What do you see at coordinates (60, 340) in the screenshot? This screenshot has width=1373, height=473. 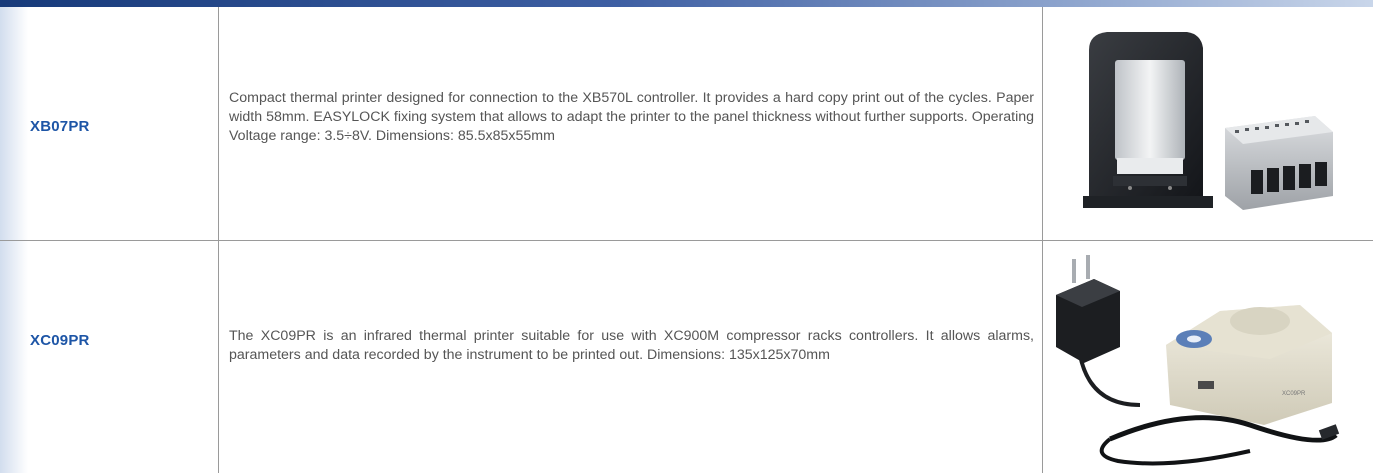 I see `product-code: XC09PR` at bounding box center [60, 340].